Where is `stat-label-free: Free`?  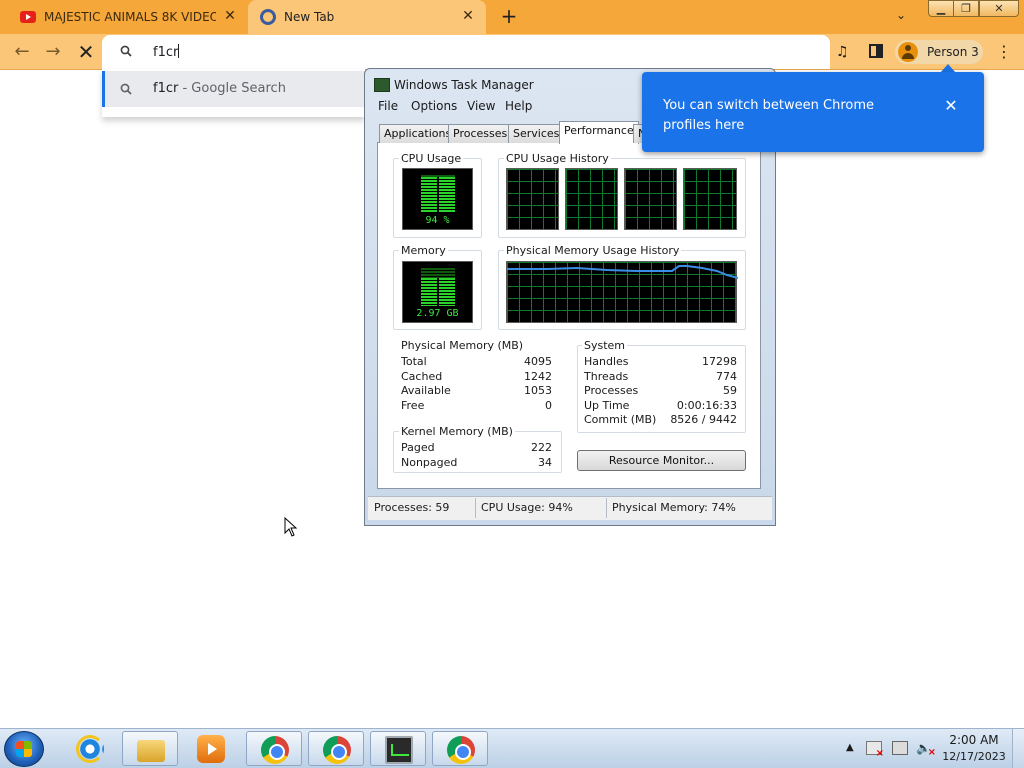 stat-label-free: Free is located at coordinates (413, 405).